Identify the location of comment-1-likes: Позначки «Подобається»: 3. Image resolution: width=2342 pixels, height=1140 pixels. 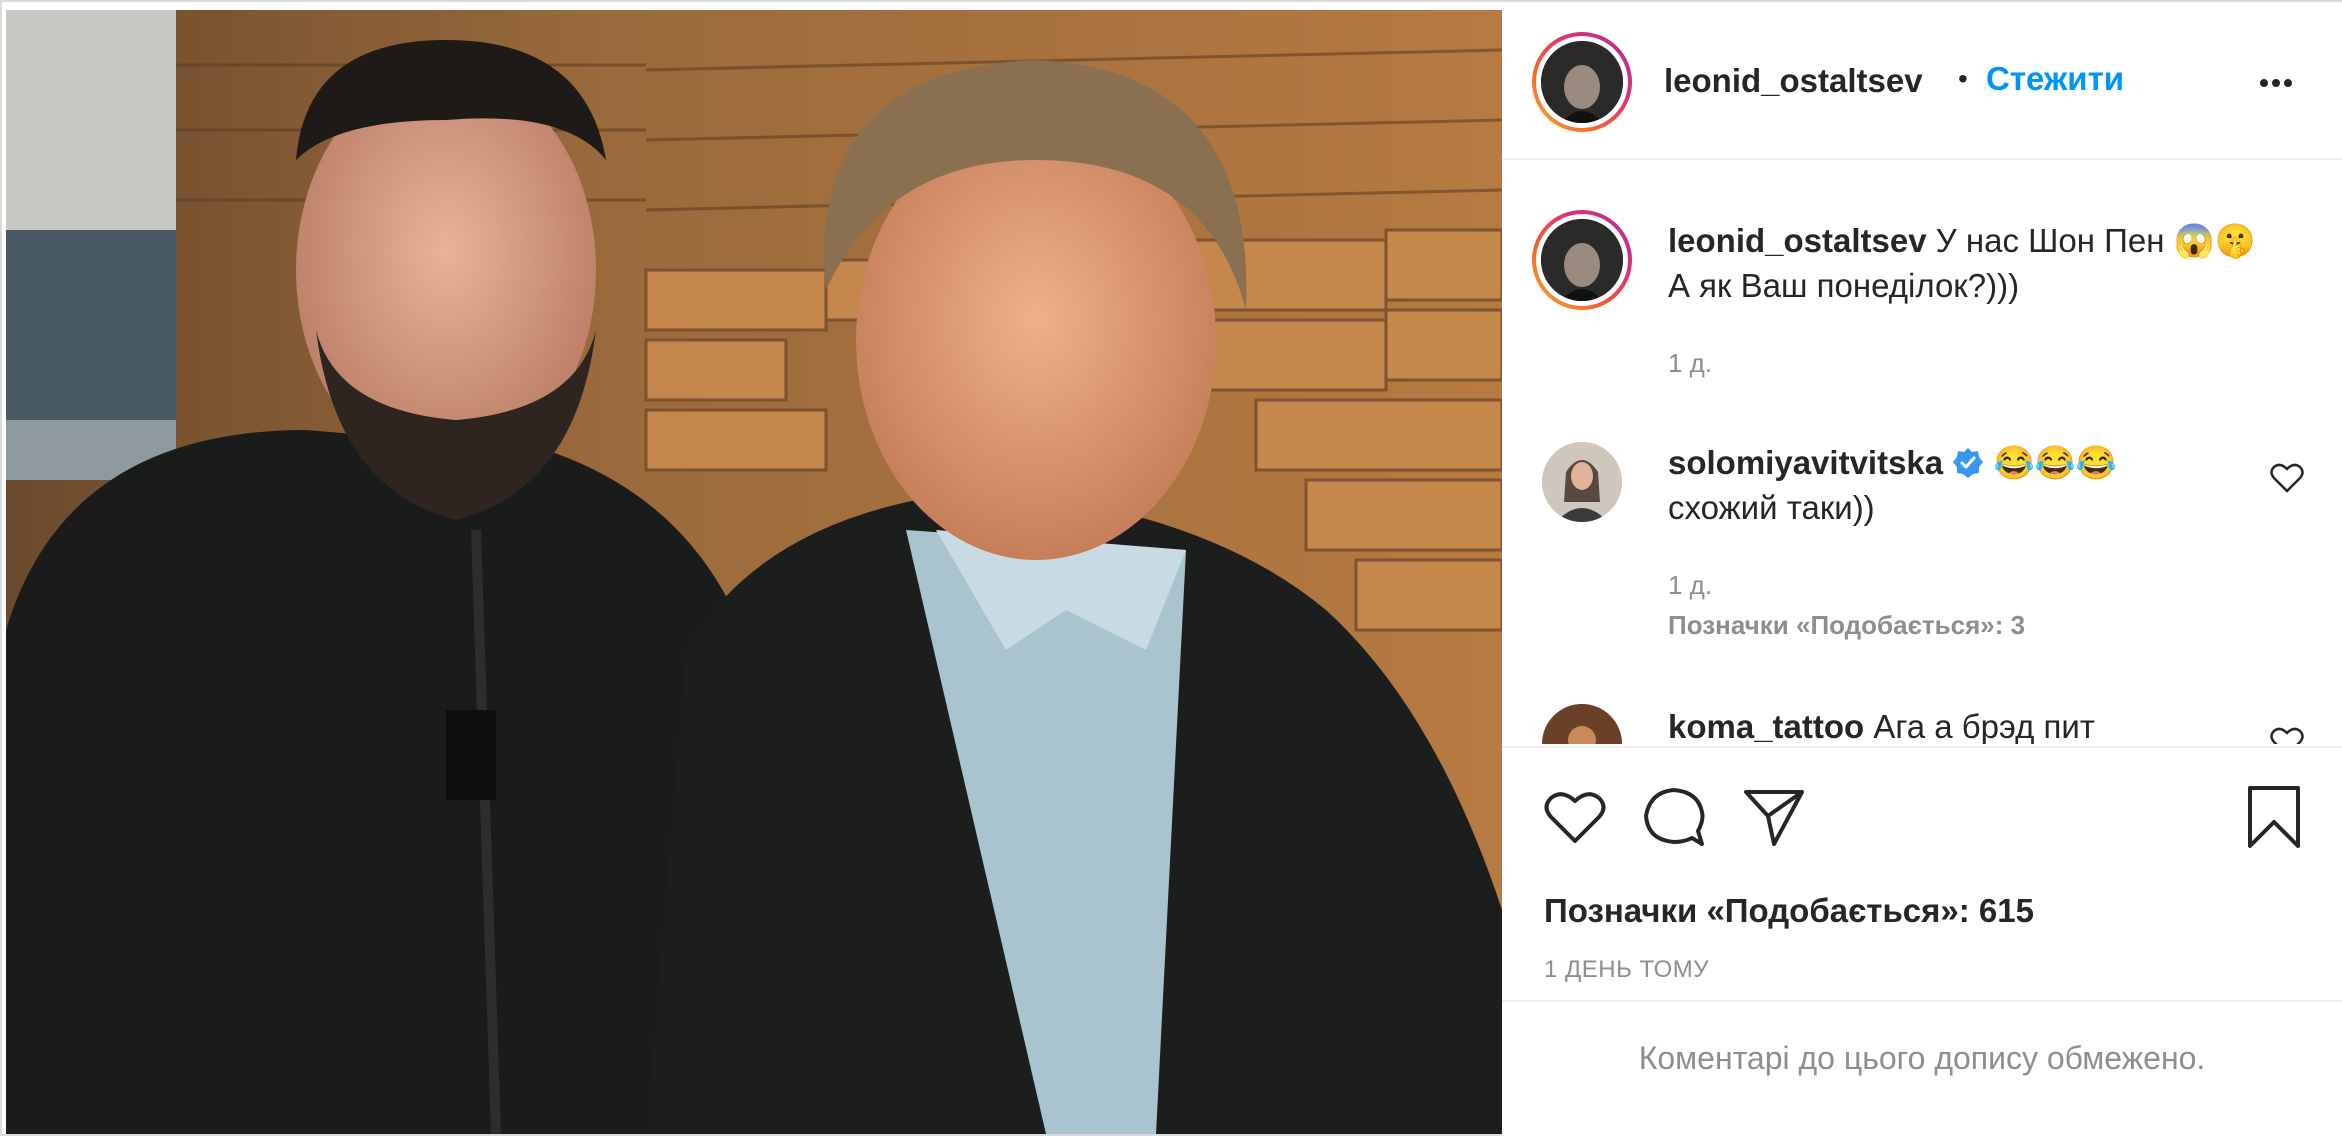
(1846, 625).